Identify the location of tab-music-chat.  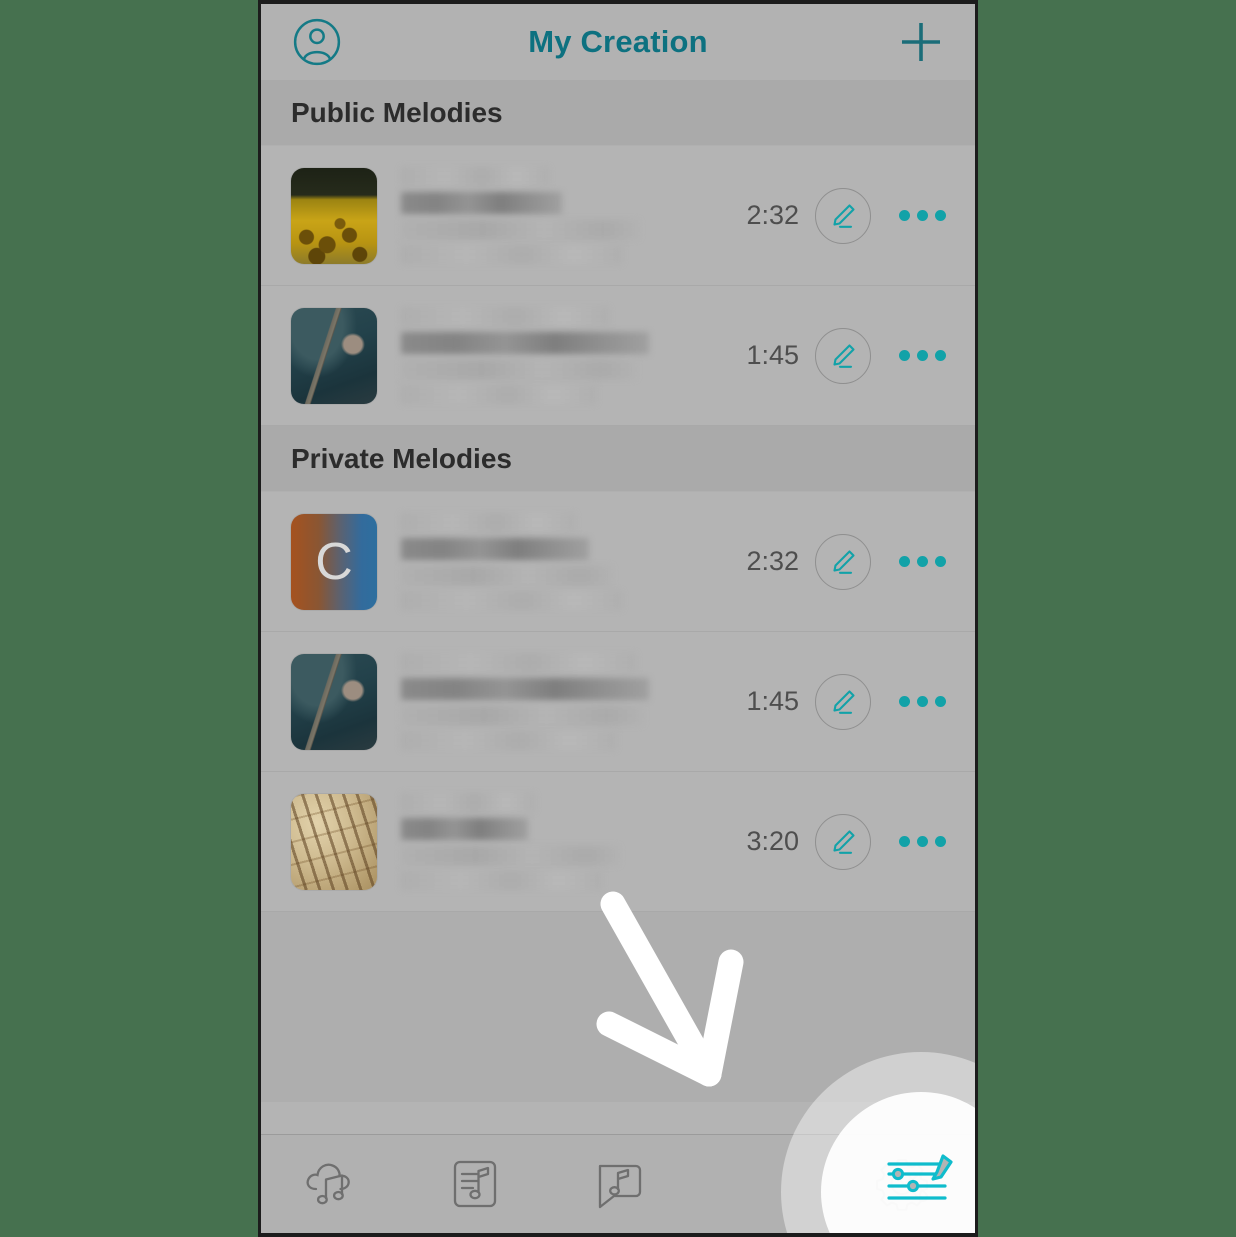
(618, 1184).